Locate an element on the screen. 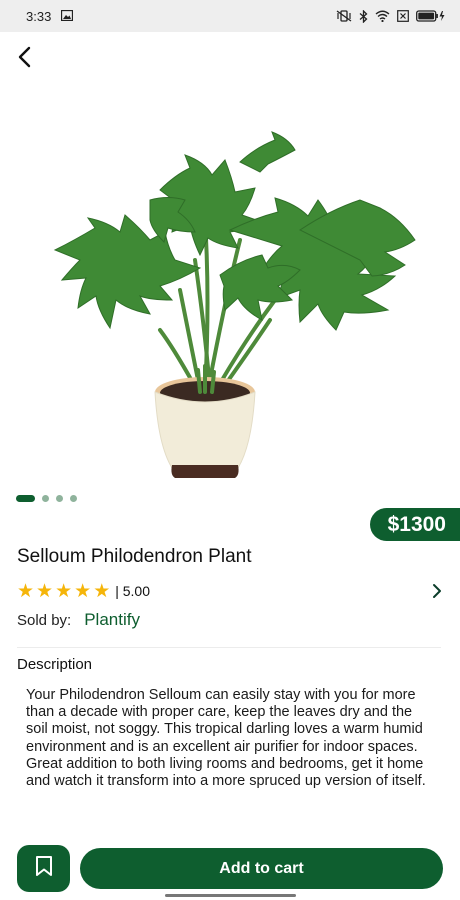 The image size is (460, 900). seller-link: Plantify is located at coordinates (112, 620).